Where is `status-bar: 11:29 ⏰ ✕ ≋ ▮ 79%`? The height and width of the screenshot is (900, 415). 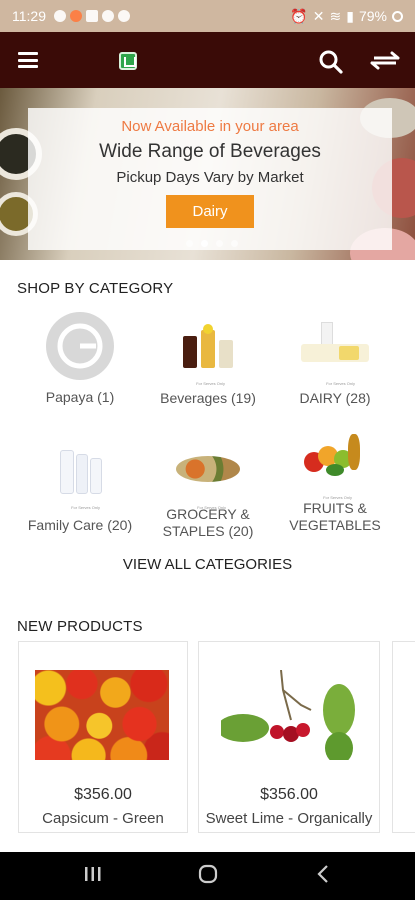 status-bar: 11:29 ⏰ ✕ ≋ ▮ 79% is located at coordinates (207, 16).